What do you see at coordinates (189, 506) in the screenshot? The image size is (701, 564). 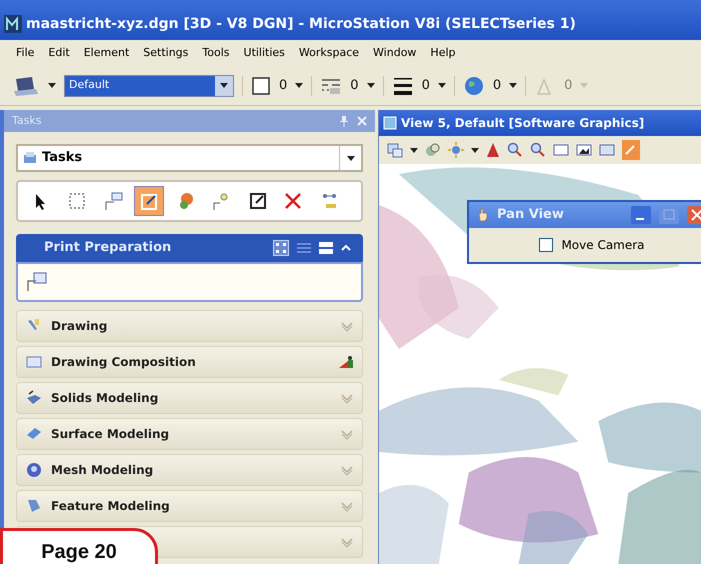 I see `task-group: Feature Modeling` at bounding box center [189, 506].